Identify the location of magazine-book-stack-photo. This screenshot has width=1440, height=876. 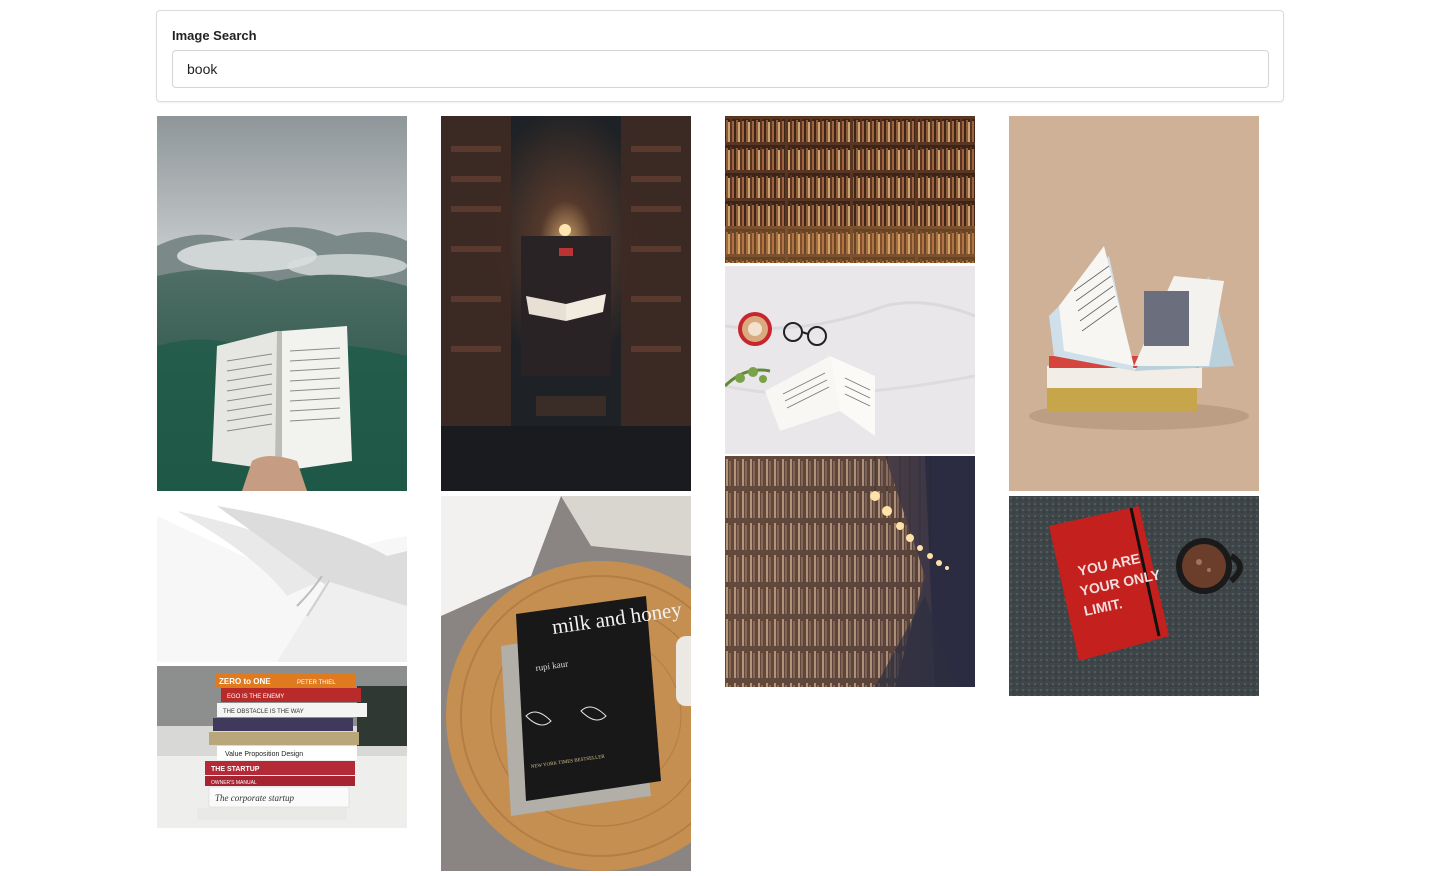
(1134, 303).